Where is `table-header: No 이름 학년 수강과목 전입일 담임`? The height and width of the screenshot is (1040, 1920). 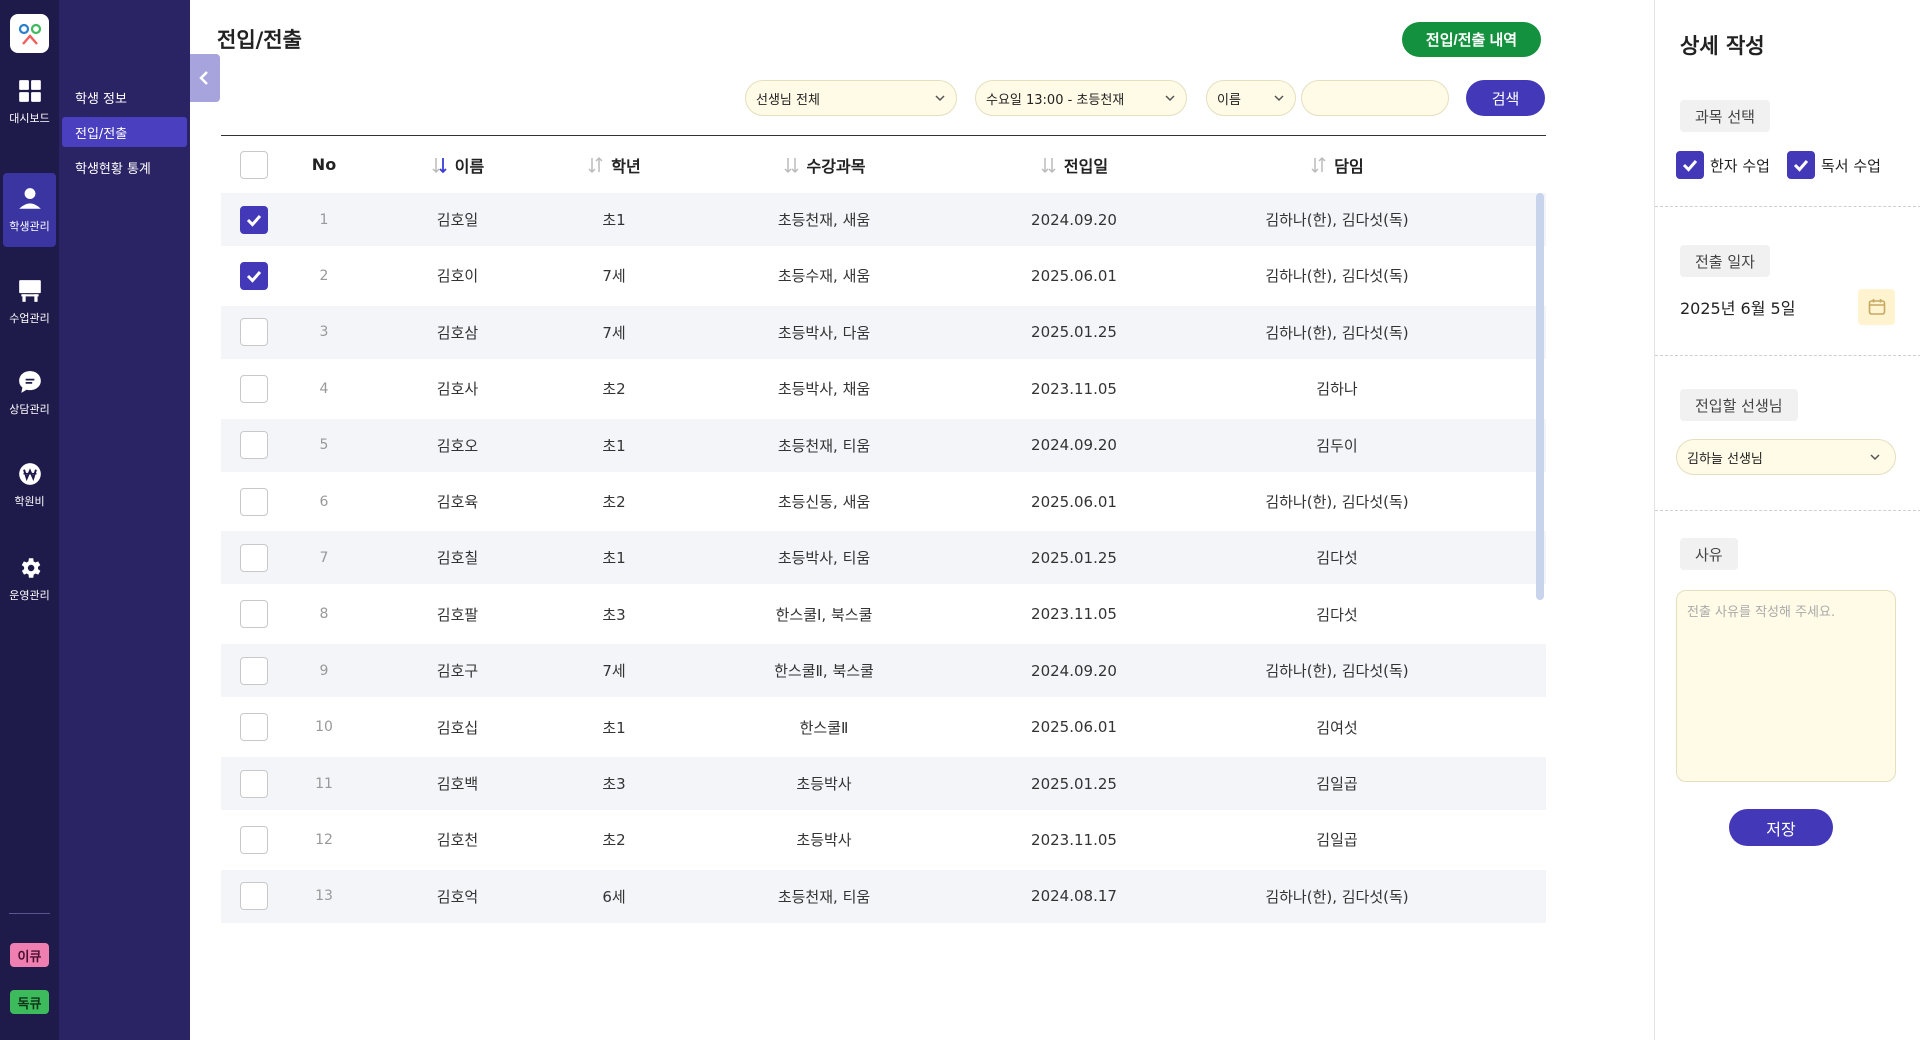 table-header: No 이름 학년 수강과목 전입일 담임 is located at coordinates (883, 164).